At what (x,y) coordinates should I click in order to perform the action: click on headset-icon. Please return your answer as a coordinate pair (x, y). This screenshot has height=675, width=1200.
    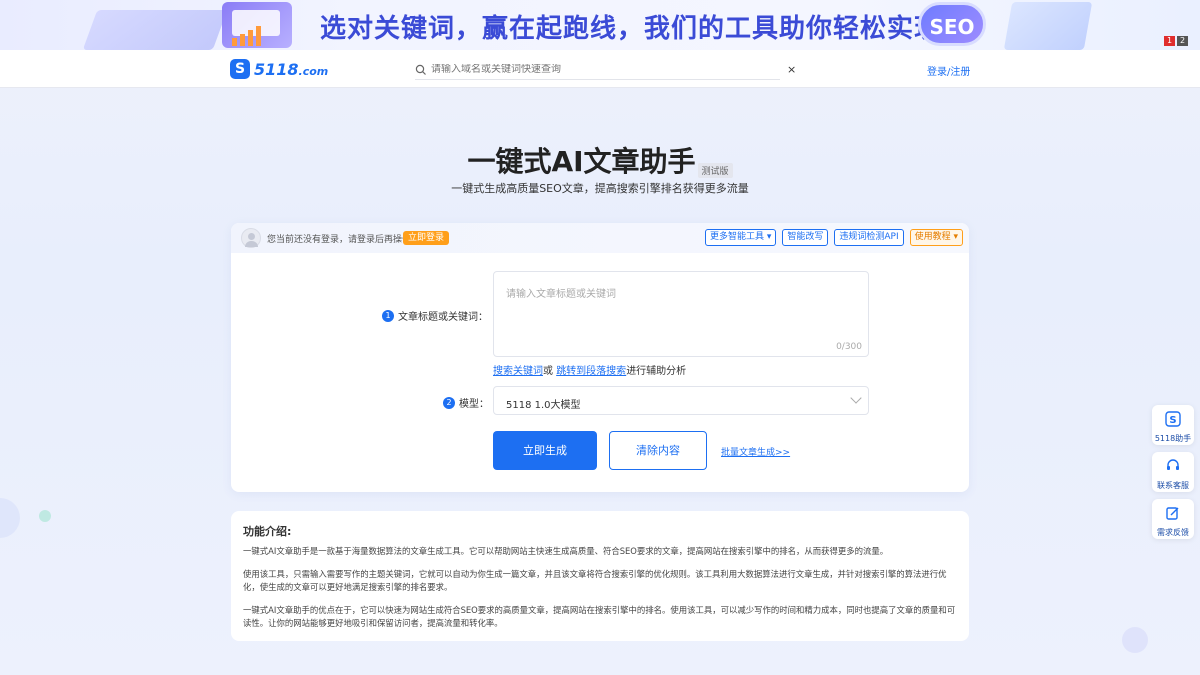
    Looking at the image, I should click on (1173, 464).